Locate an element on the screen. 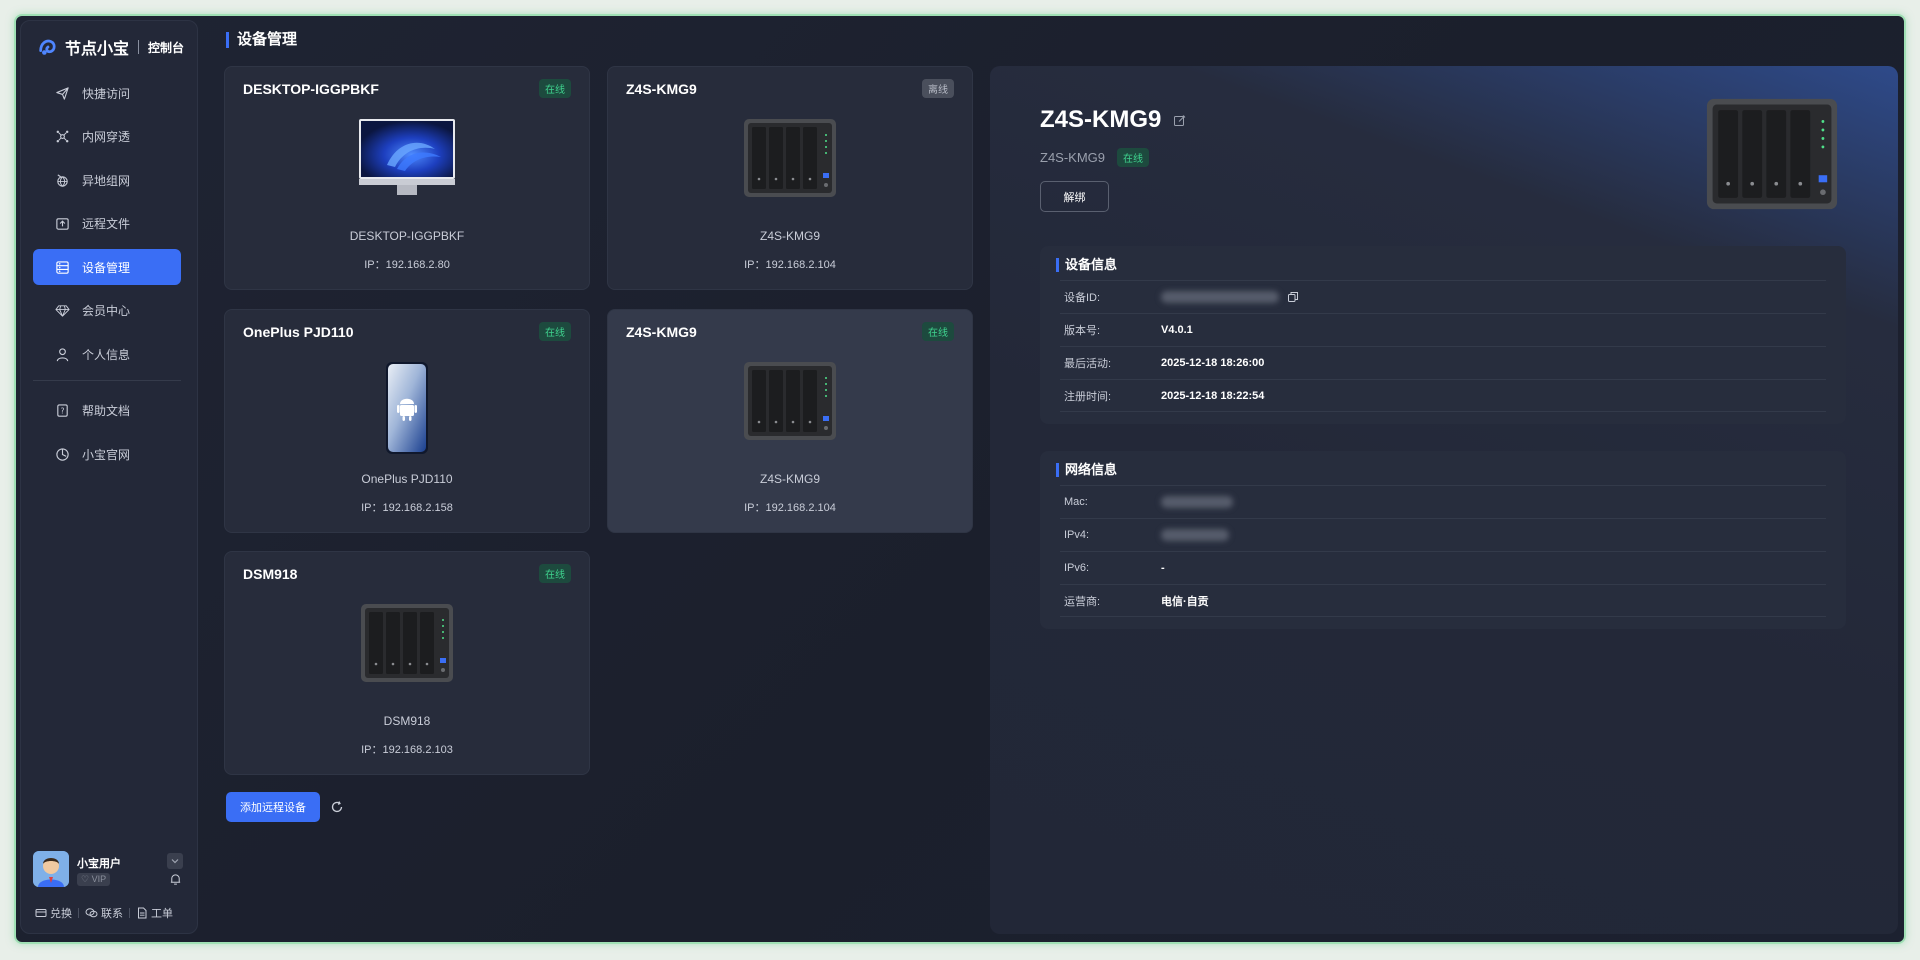 The width and height of the screenshot is (1920, 960). help-doc-icon: ? is located at coordinates (62, 410).